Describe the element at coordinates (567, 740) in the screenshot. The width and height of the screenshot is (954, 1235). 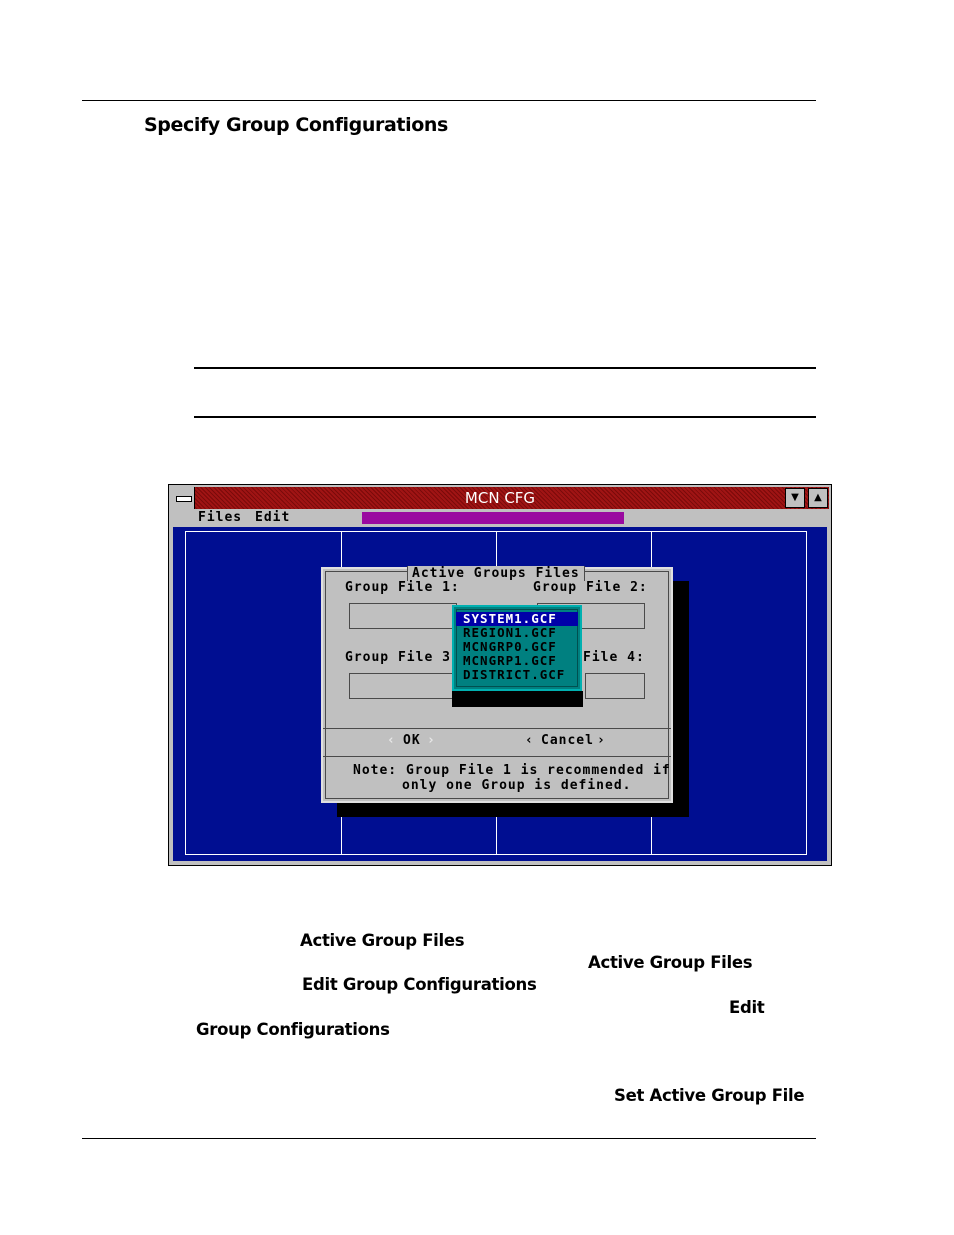
I see `cancel-label: Cancel` at that location.